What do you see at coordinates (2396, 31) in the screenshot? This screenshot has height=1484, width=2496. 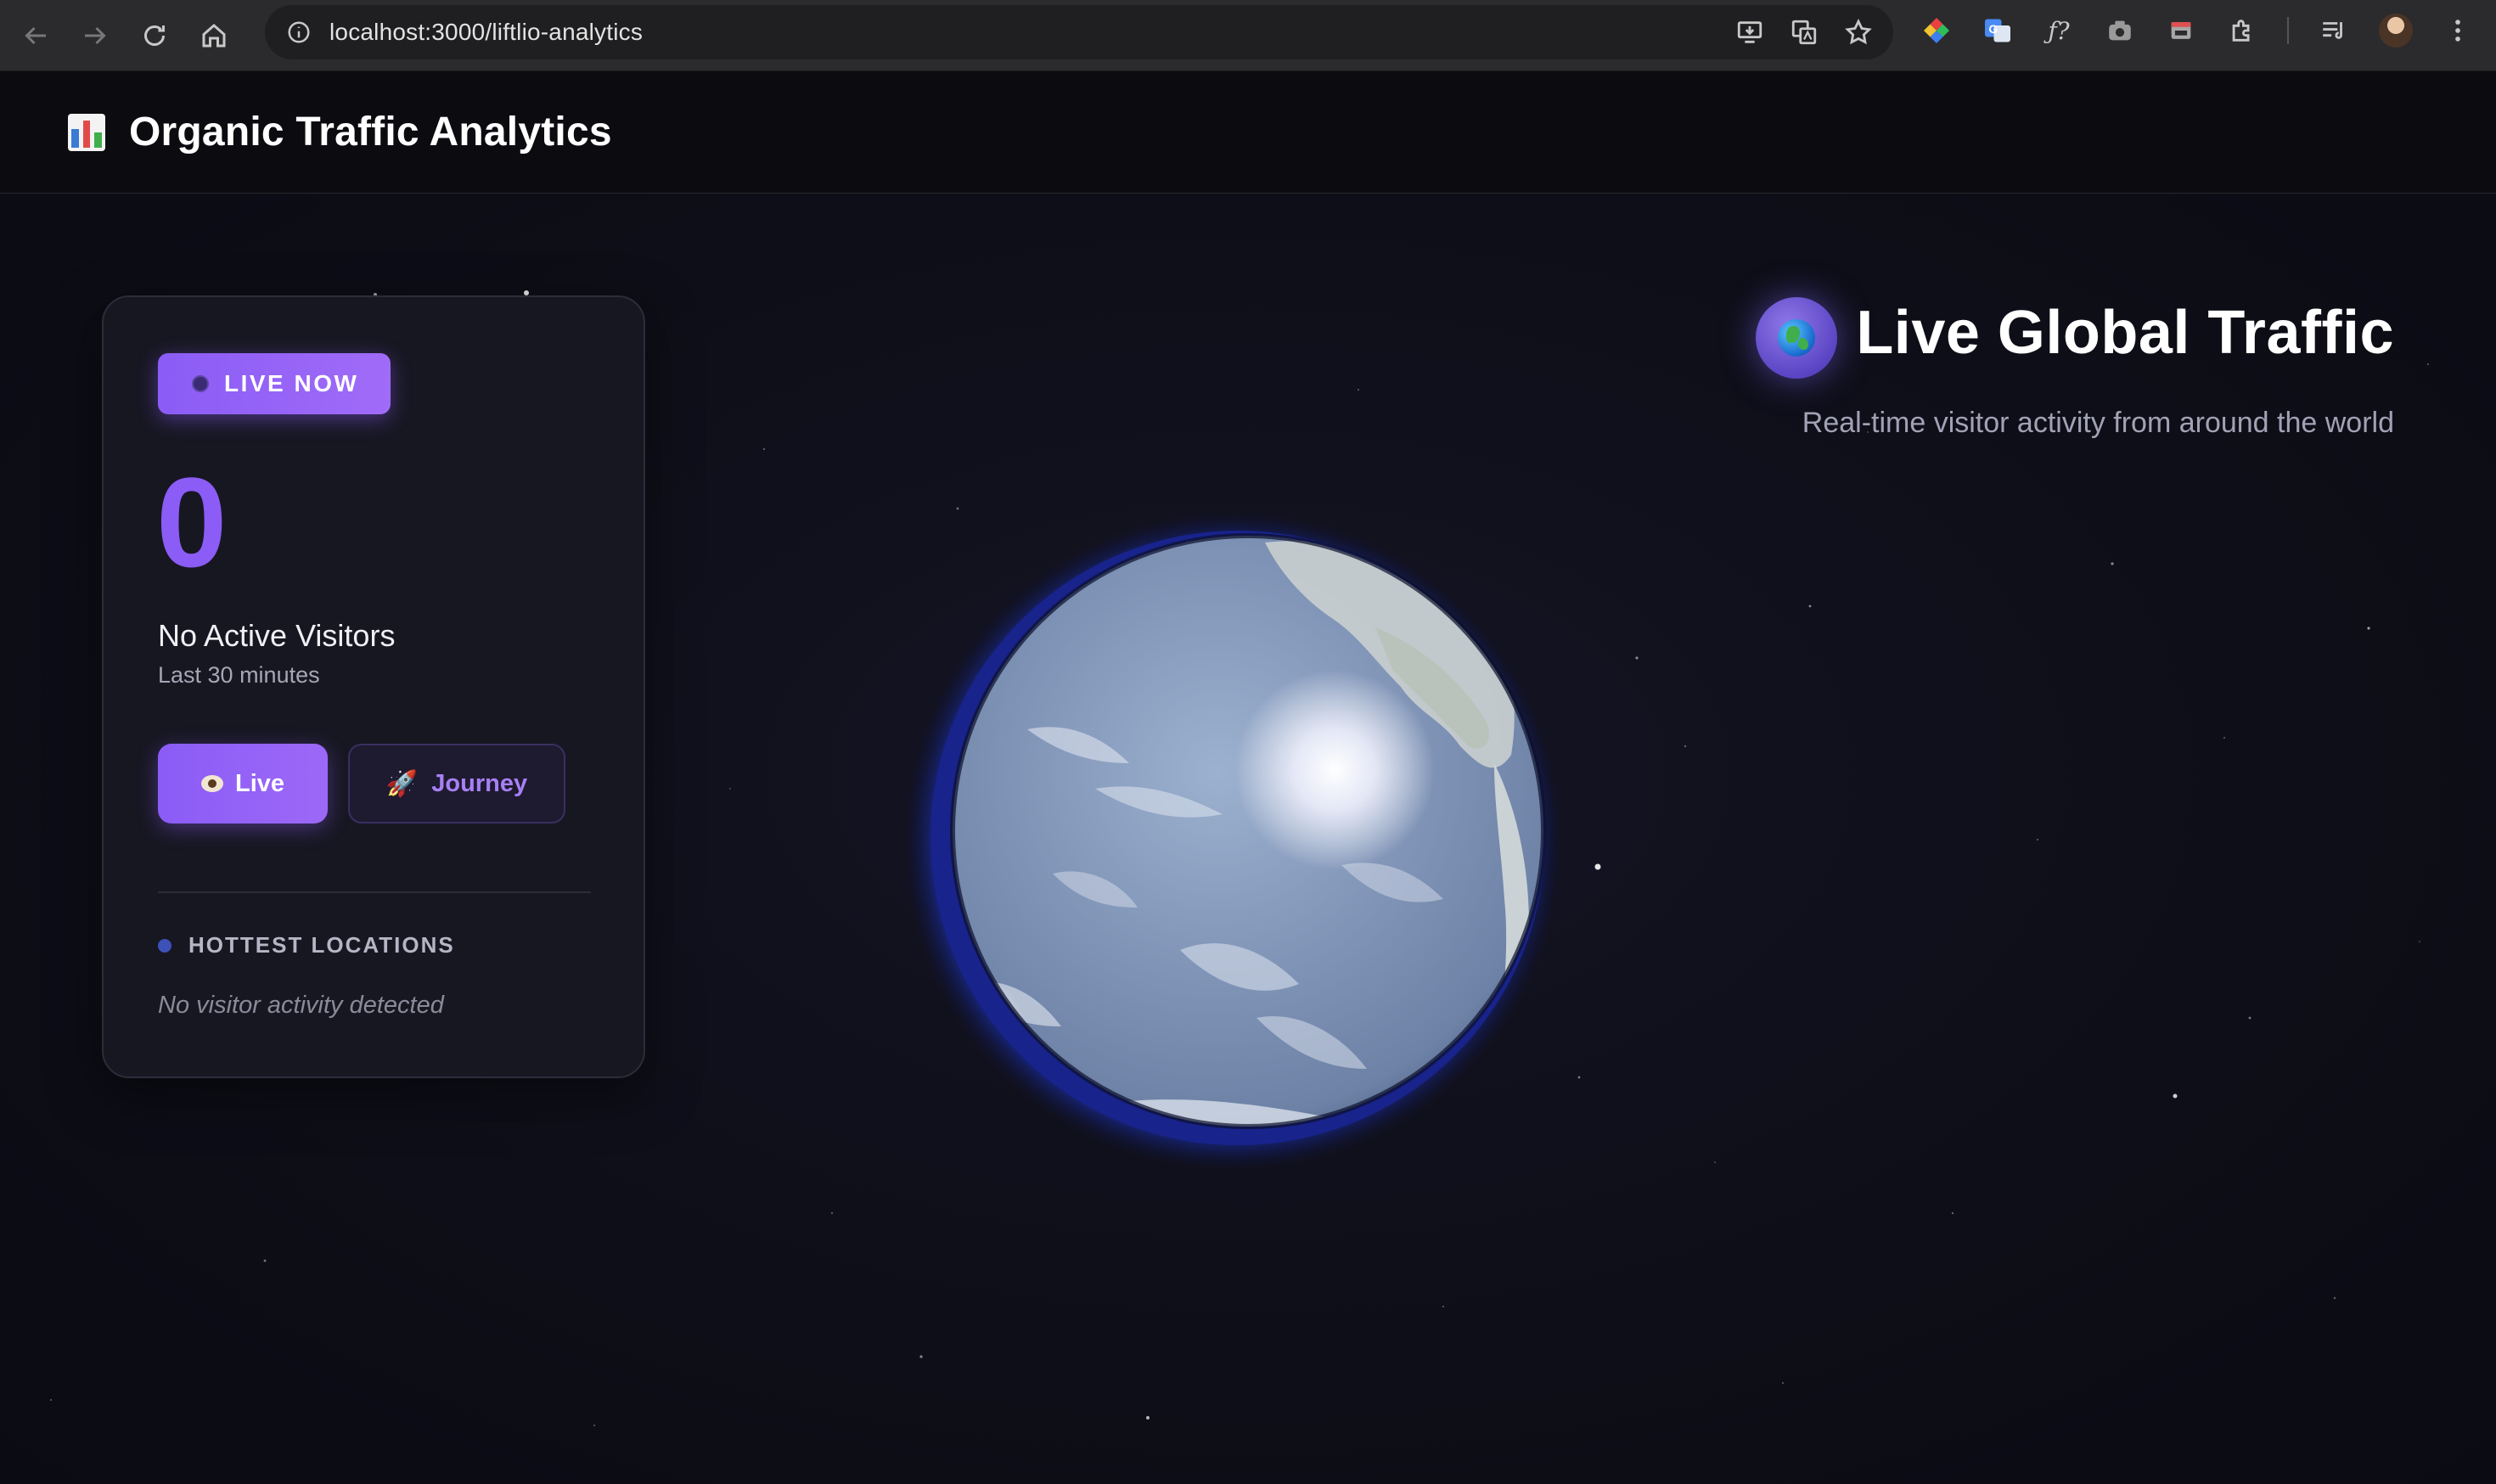 I see `profile-avatar` at bounding box center [2396, 31].